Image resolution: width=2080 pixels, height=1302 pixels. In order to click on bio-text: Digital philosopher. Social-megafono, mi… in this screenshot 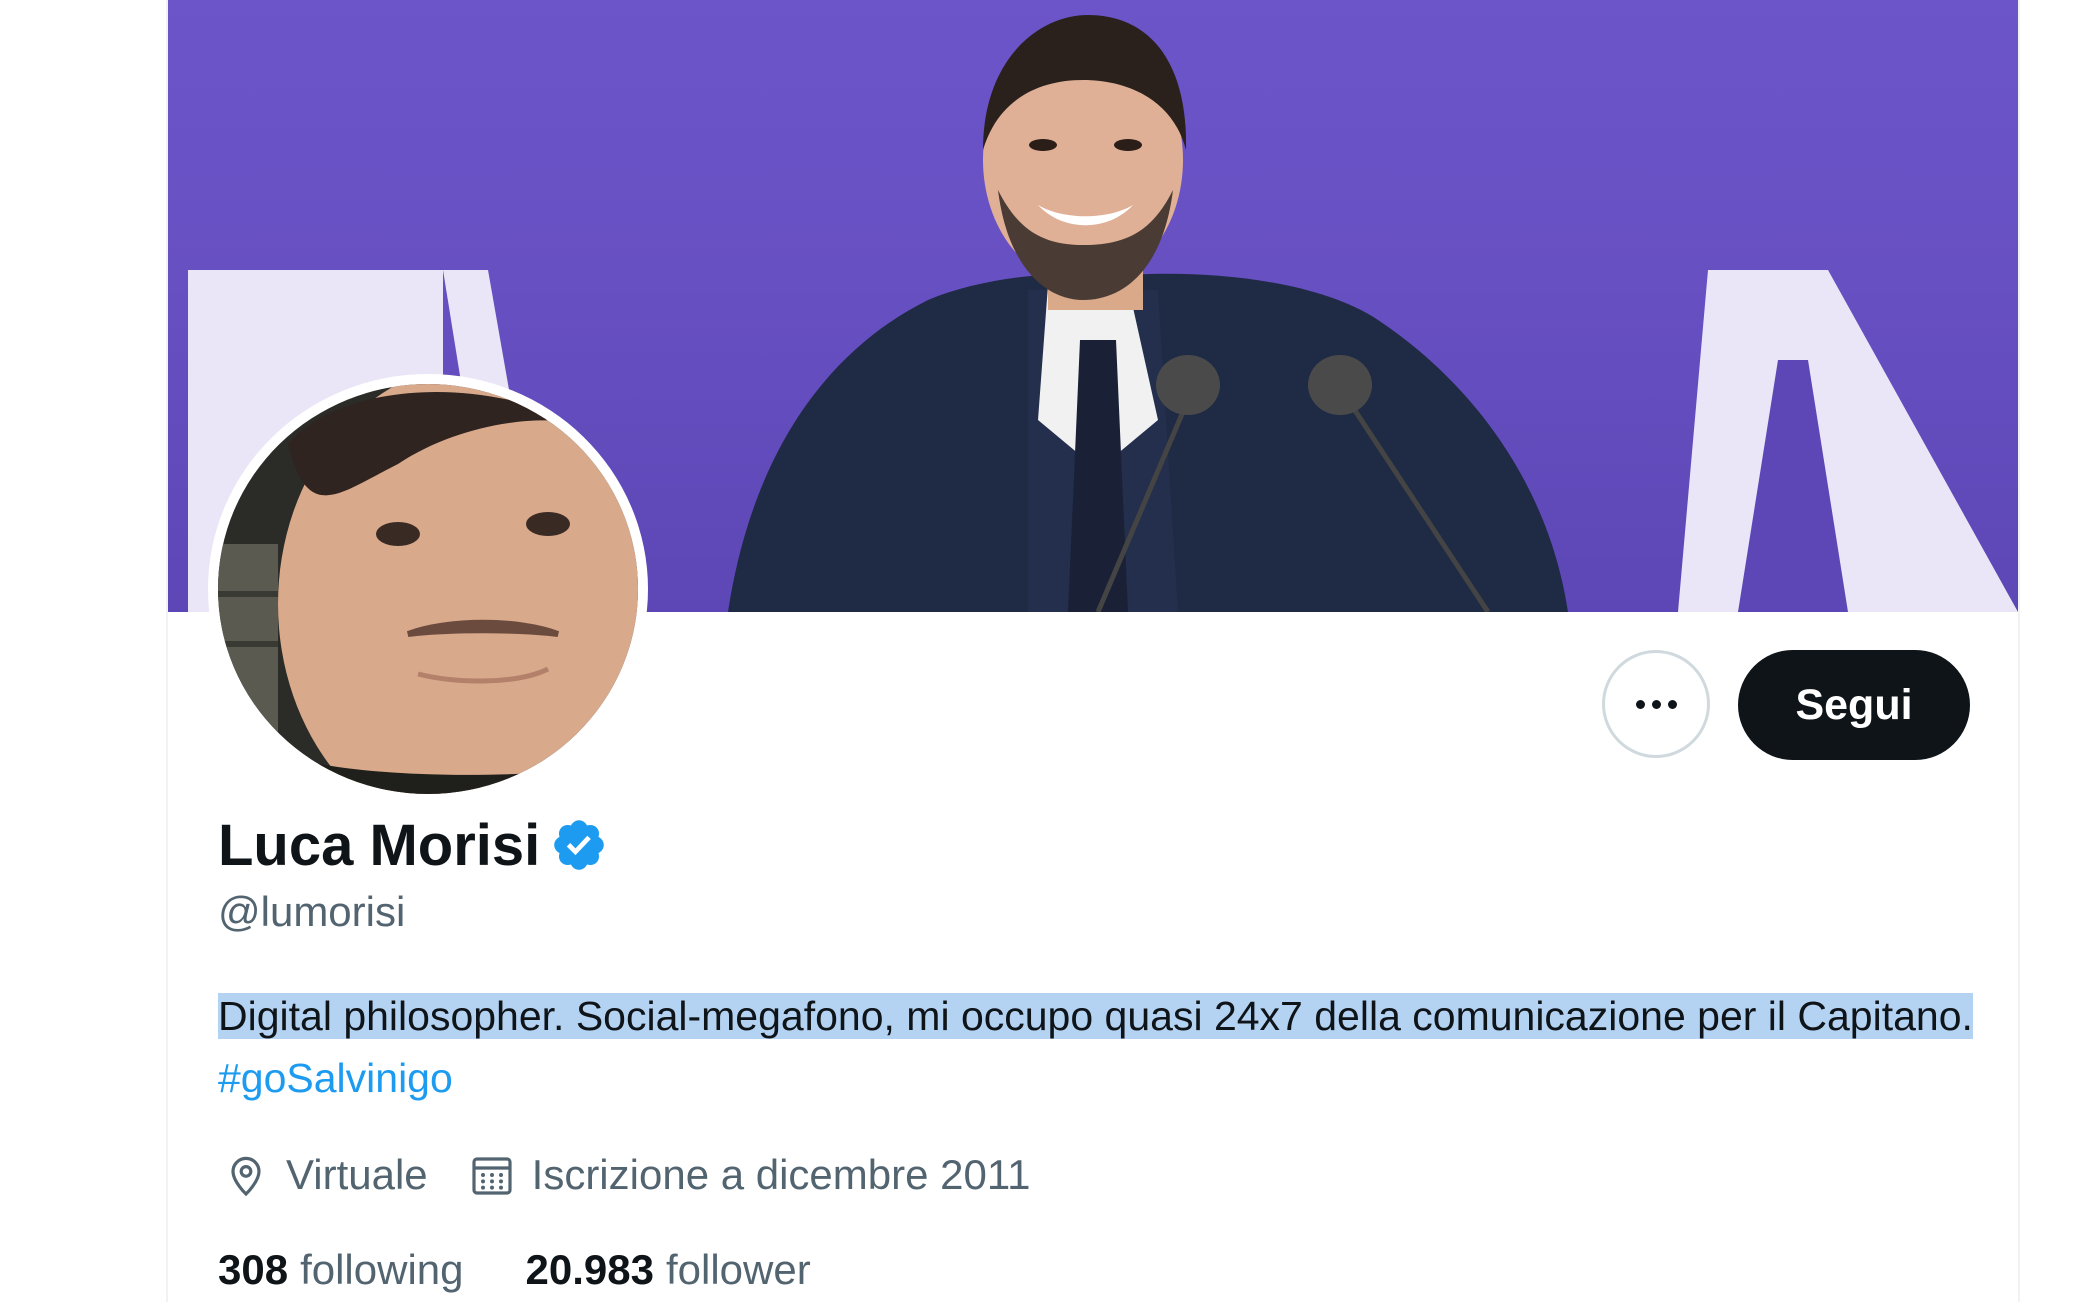, I will do `click(1095, 1016)`.